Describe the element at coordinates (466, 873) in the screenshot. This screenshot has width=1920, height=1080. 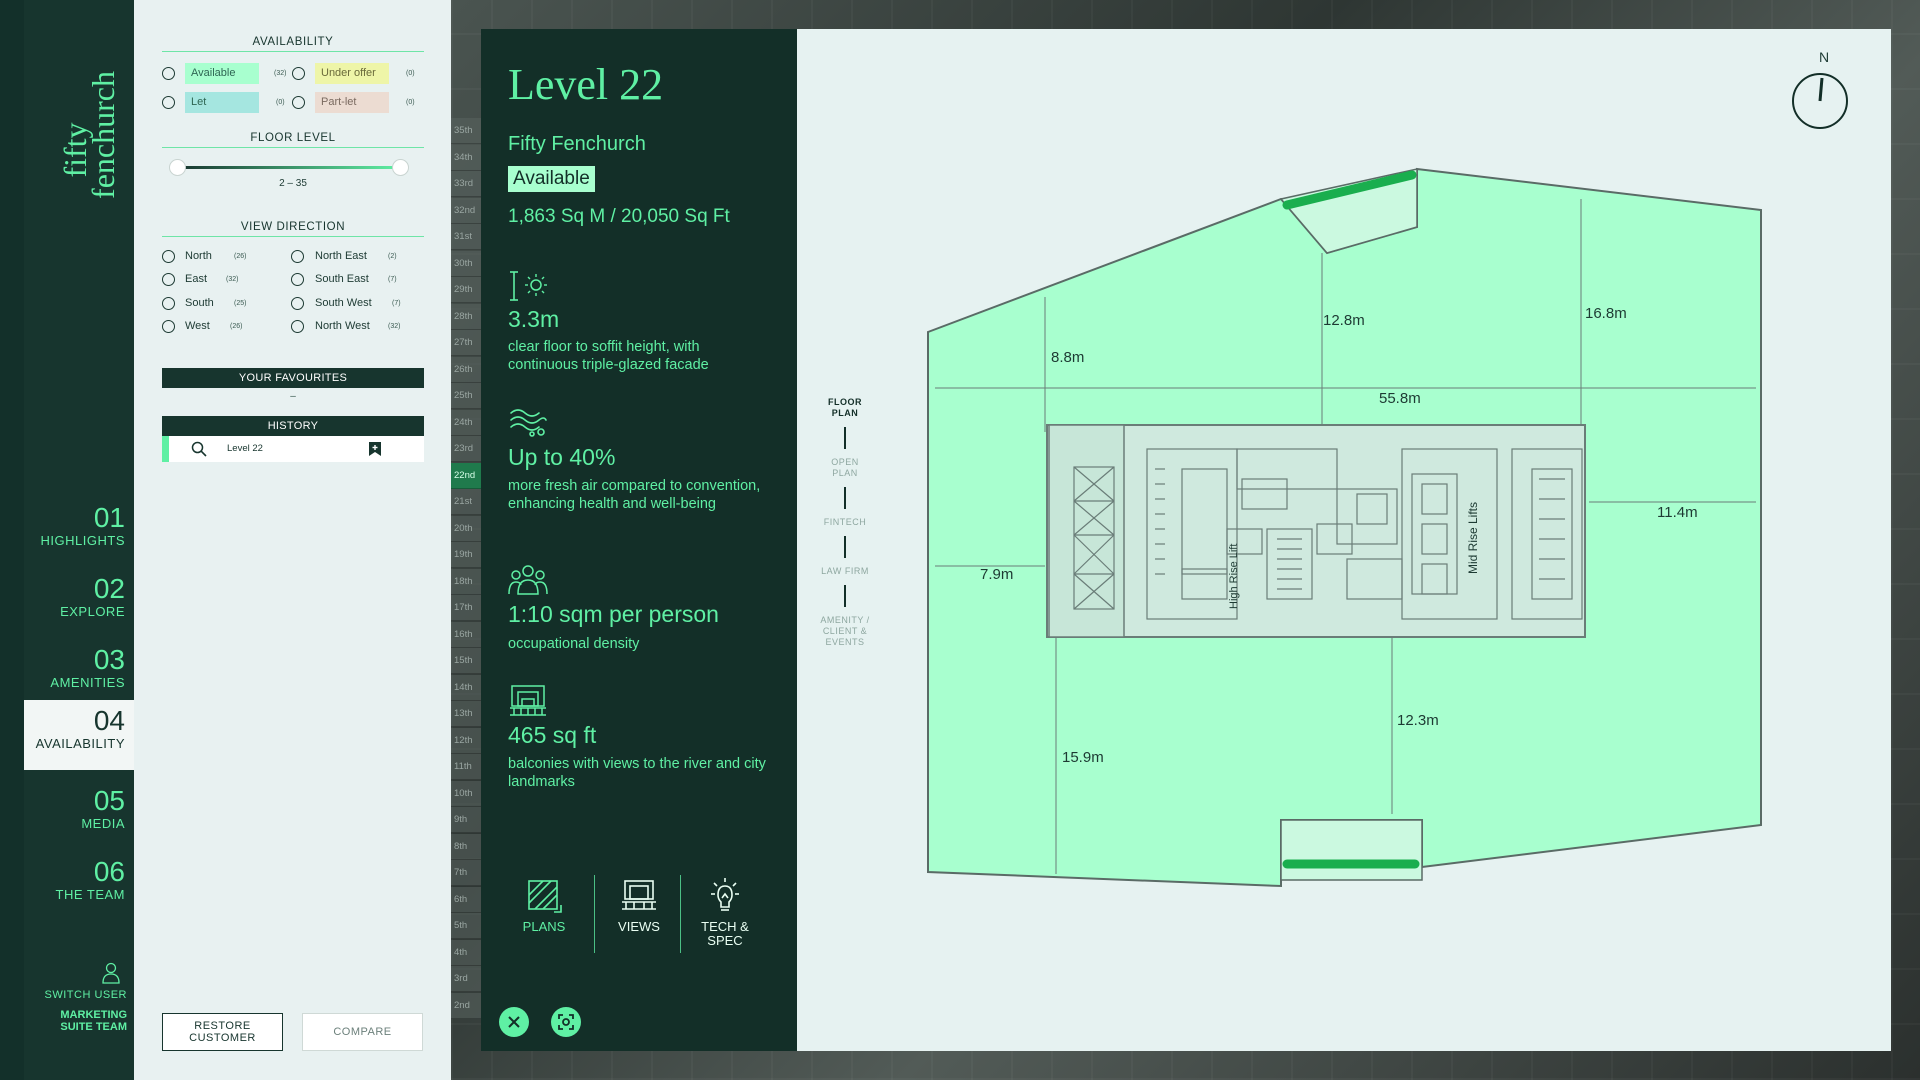
I see `floor-button: 7th` at that location.